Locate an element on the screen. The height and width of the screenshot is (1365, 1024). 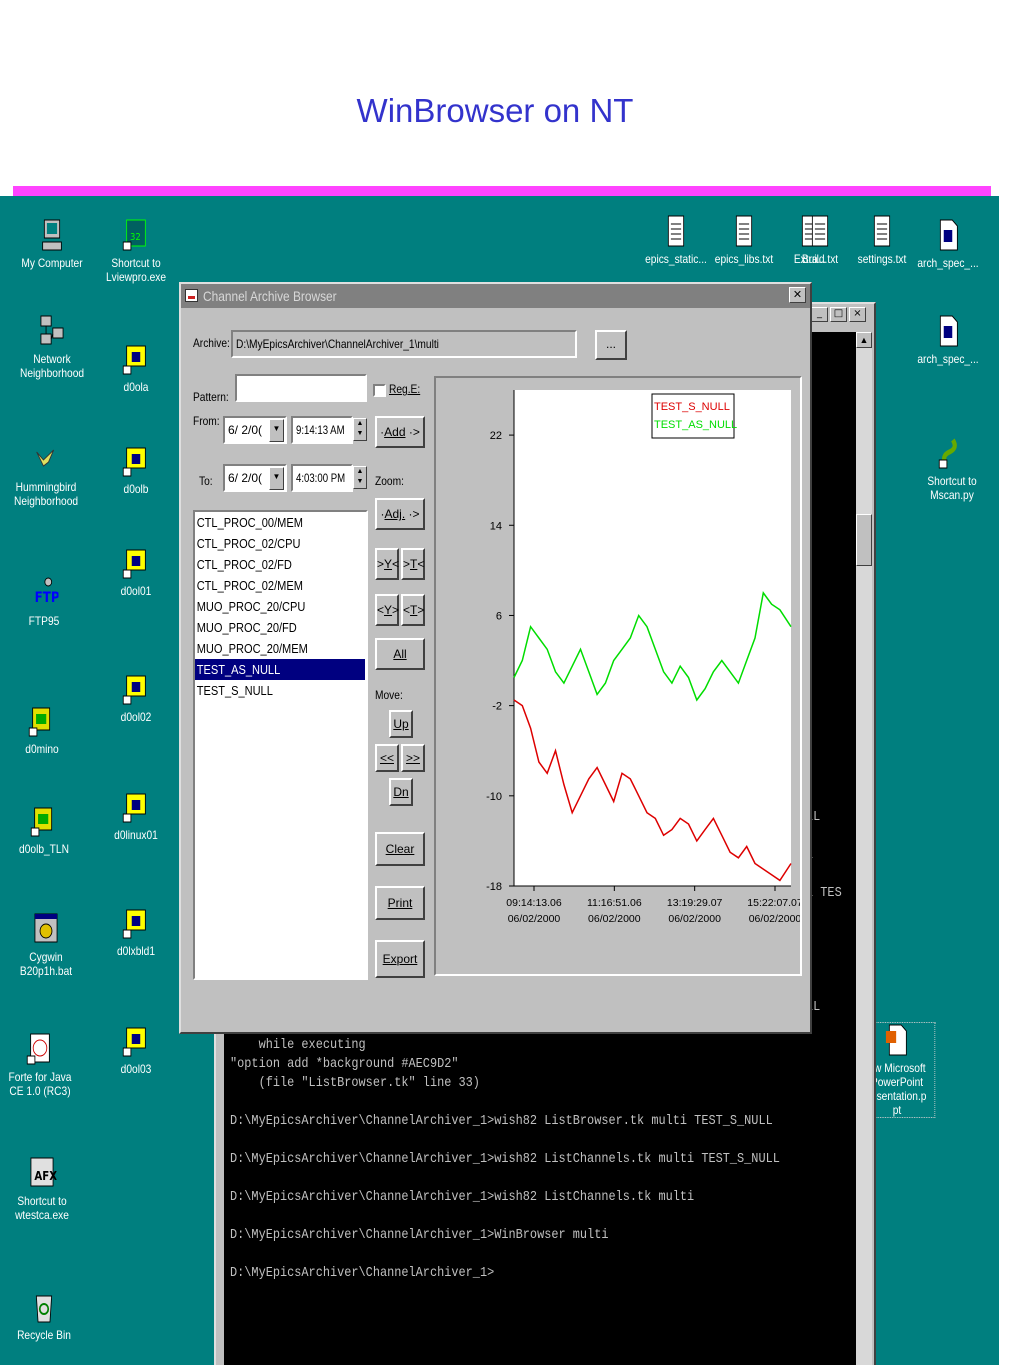
ftp95-icon: FTP FTP95 is located at coordinates (44, 602).